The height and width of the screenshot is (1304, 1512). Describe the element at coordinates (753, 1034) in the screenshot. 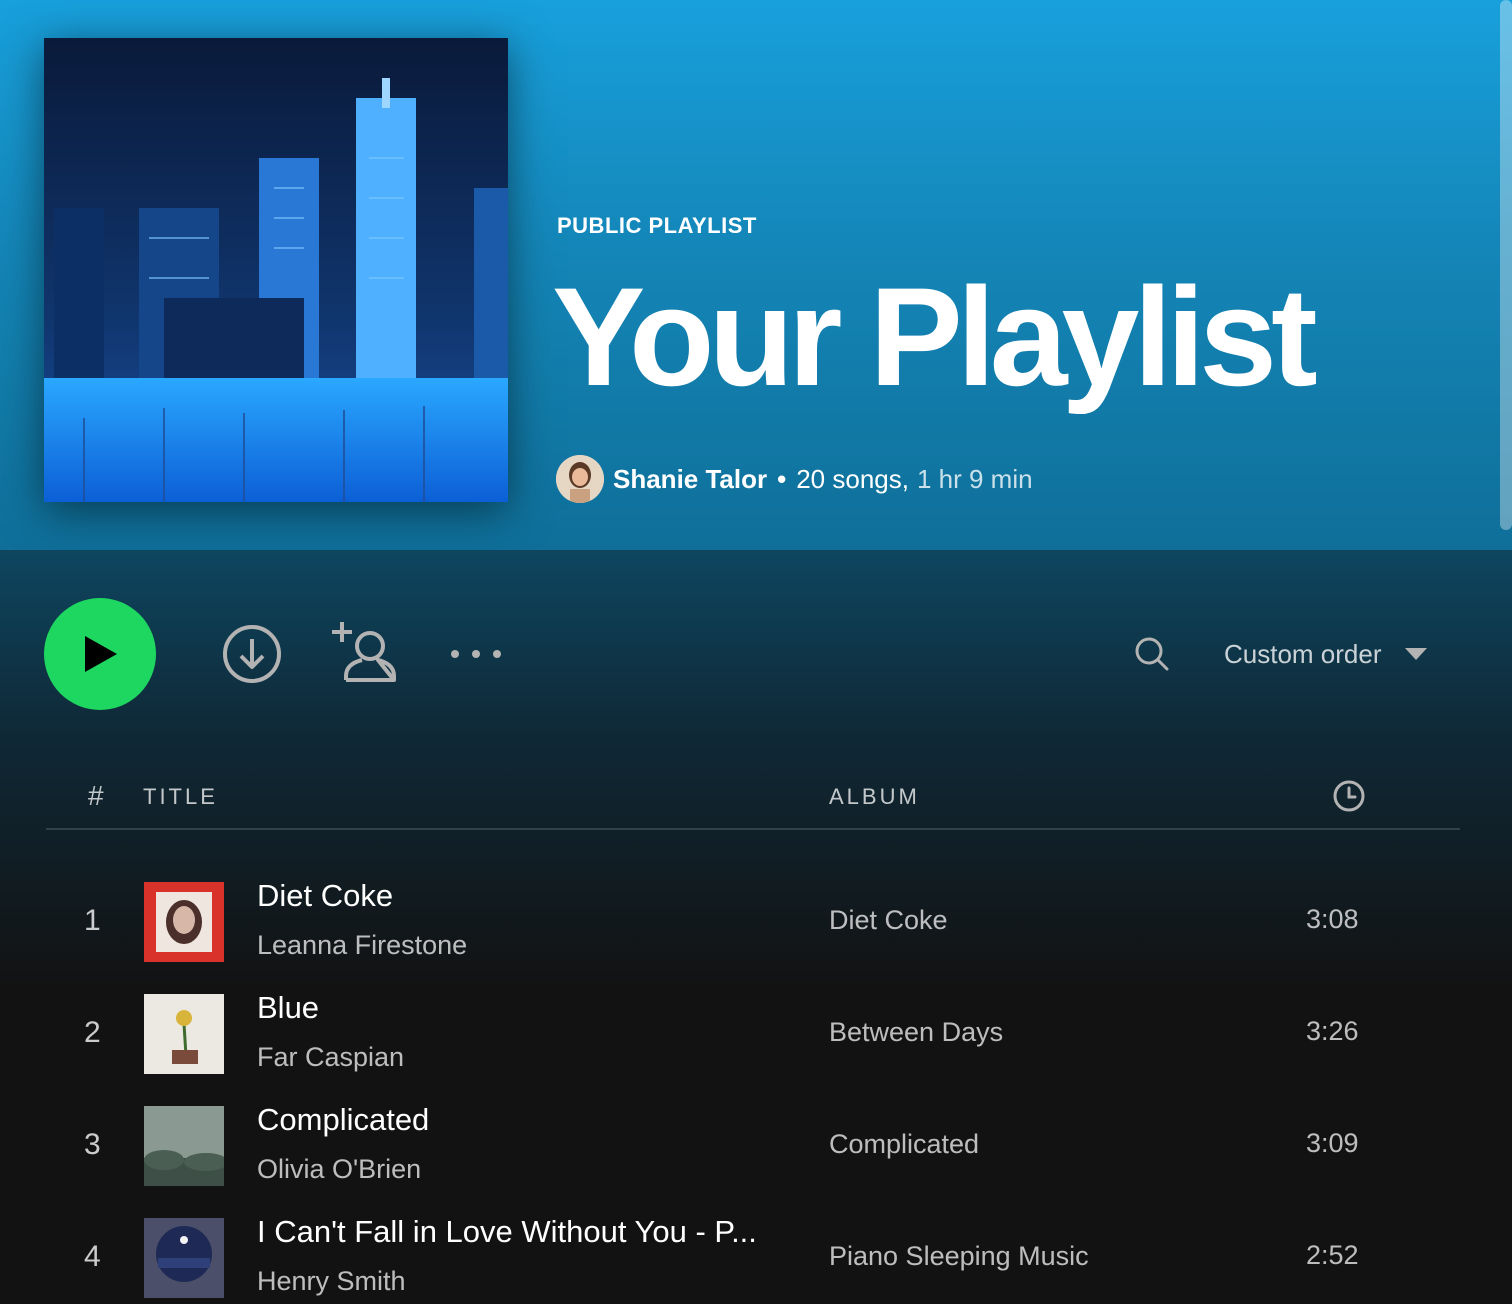

I see `track-row: 2 Blue Far Caspian Between Days 3:26` at that location.